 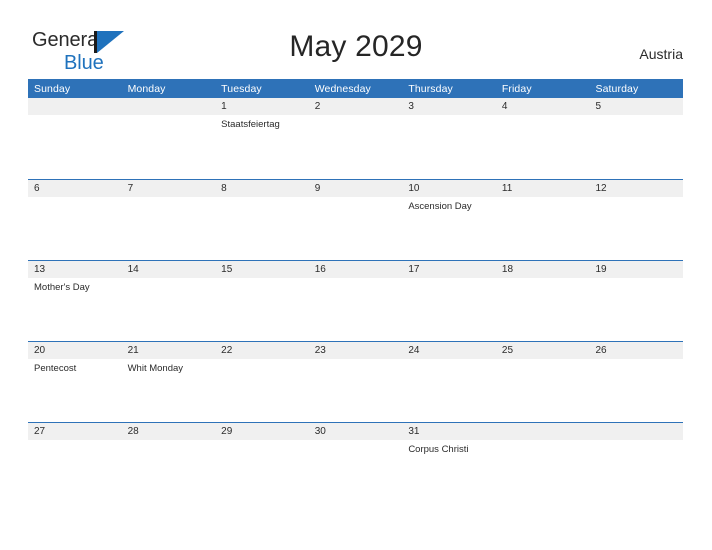 What do you see at coordinates (262, 463) in the screenshot?
I see `day-cell: 29` at bounding box center [262, 463].